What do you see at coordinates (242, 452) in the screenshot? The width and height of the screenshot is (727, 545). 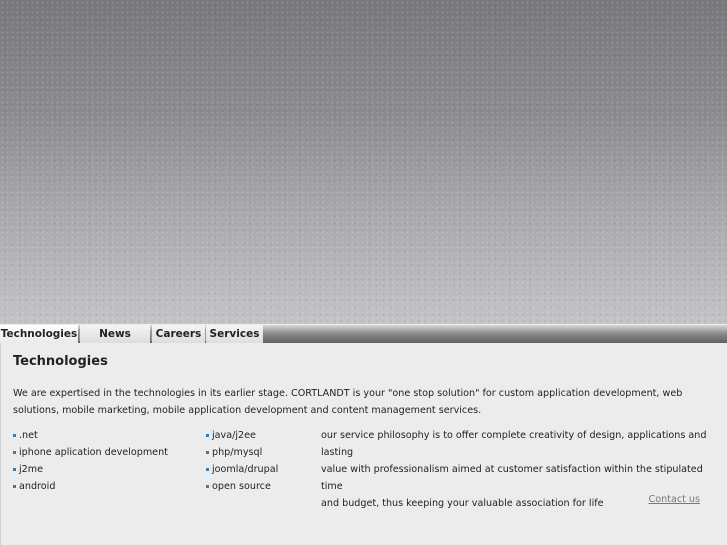 I see `list-item: php/mysql` at bounding box center [242, 452].